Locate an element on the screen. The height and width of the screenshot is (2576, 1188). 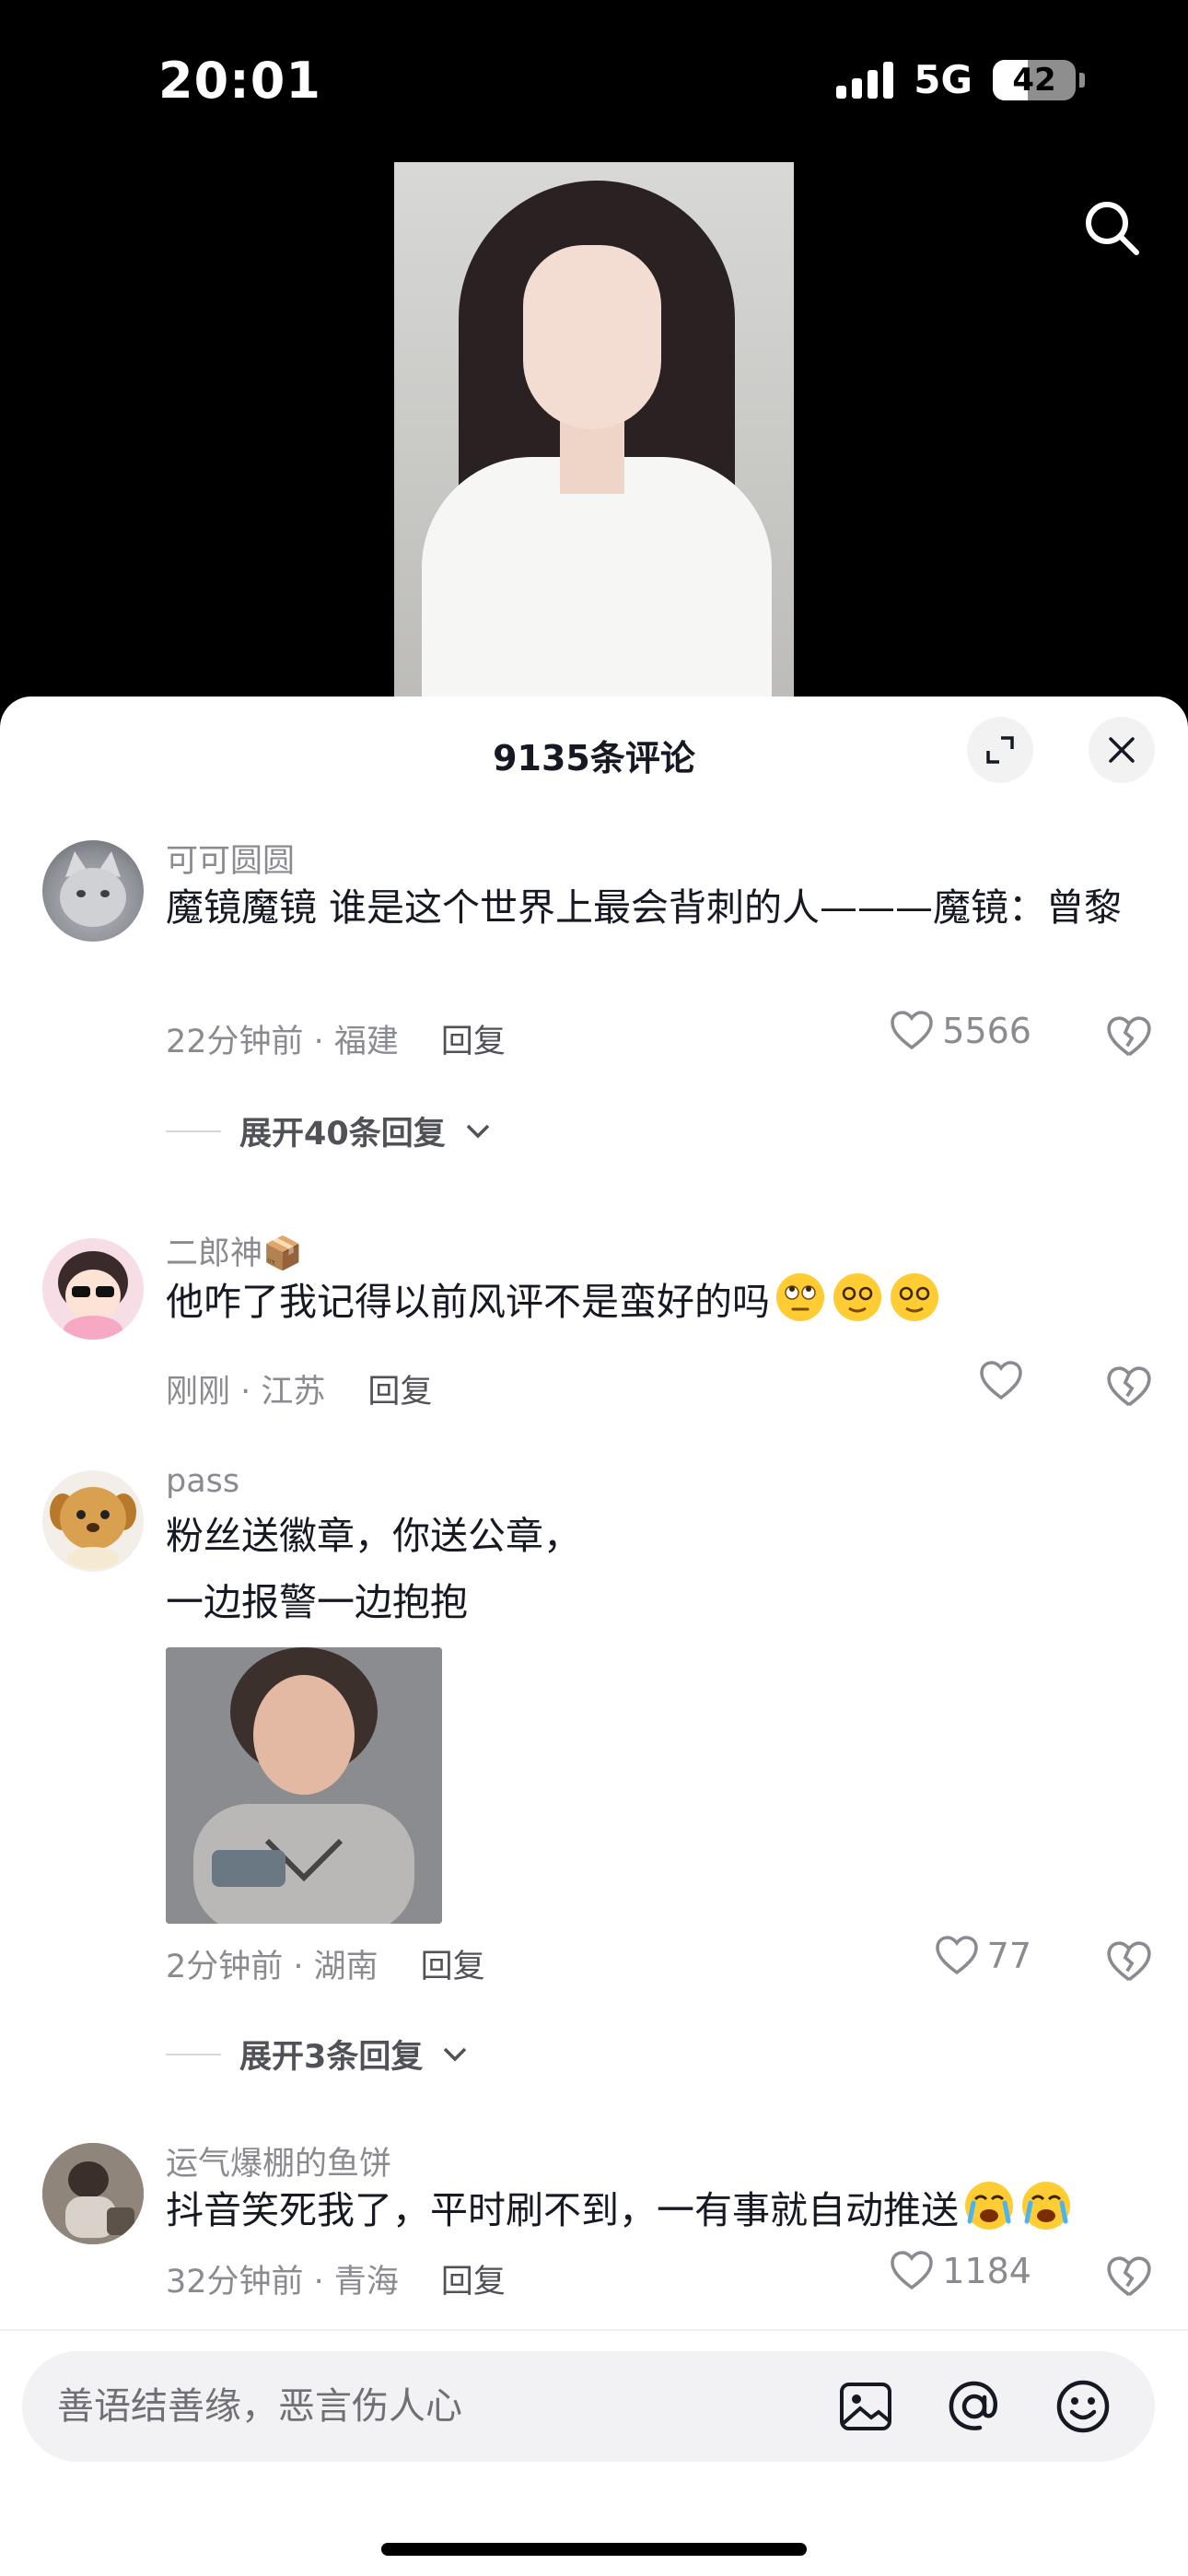
like-button is located at coordinates (1004, 1381).